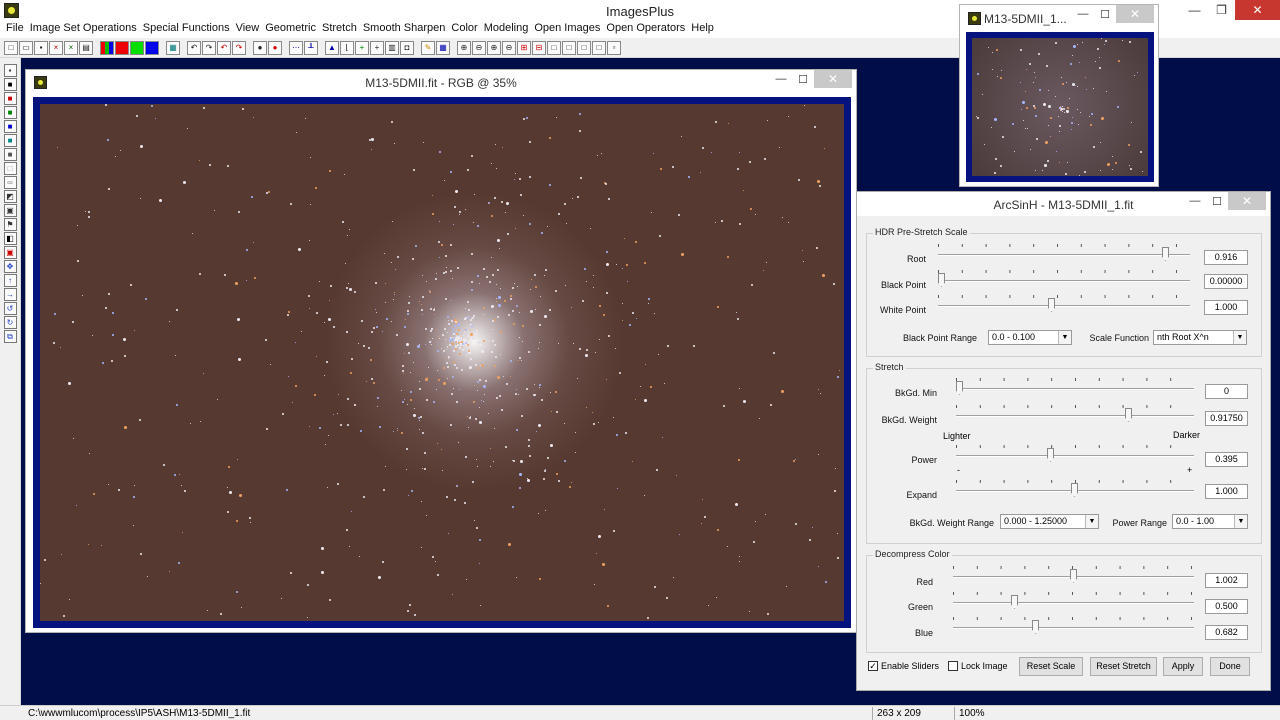  What do you see at coordinates (107, 47) in the screenshot?
I see `rgb-icon` at bounding box center [107, 47].